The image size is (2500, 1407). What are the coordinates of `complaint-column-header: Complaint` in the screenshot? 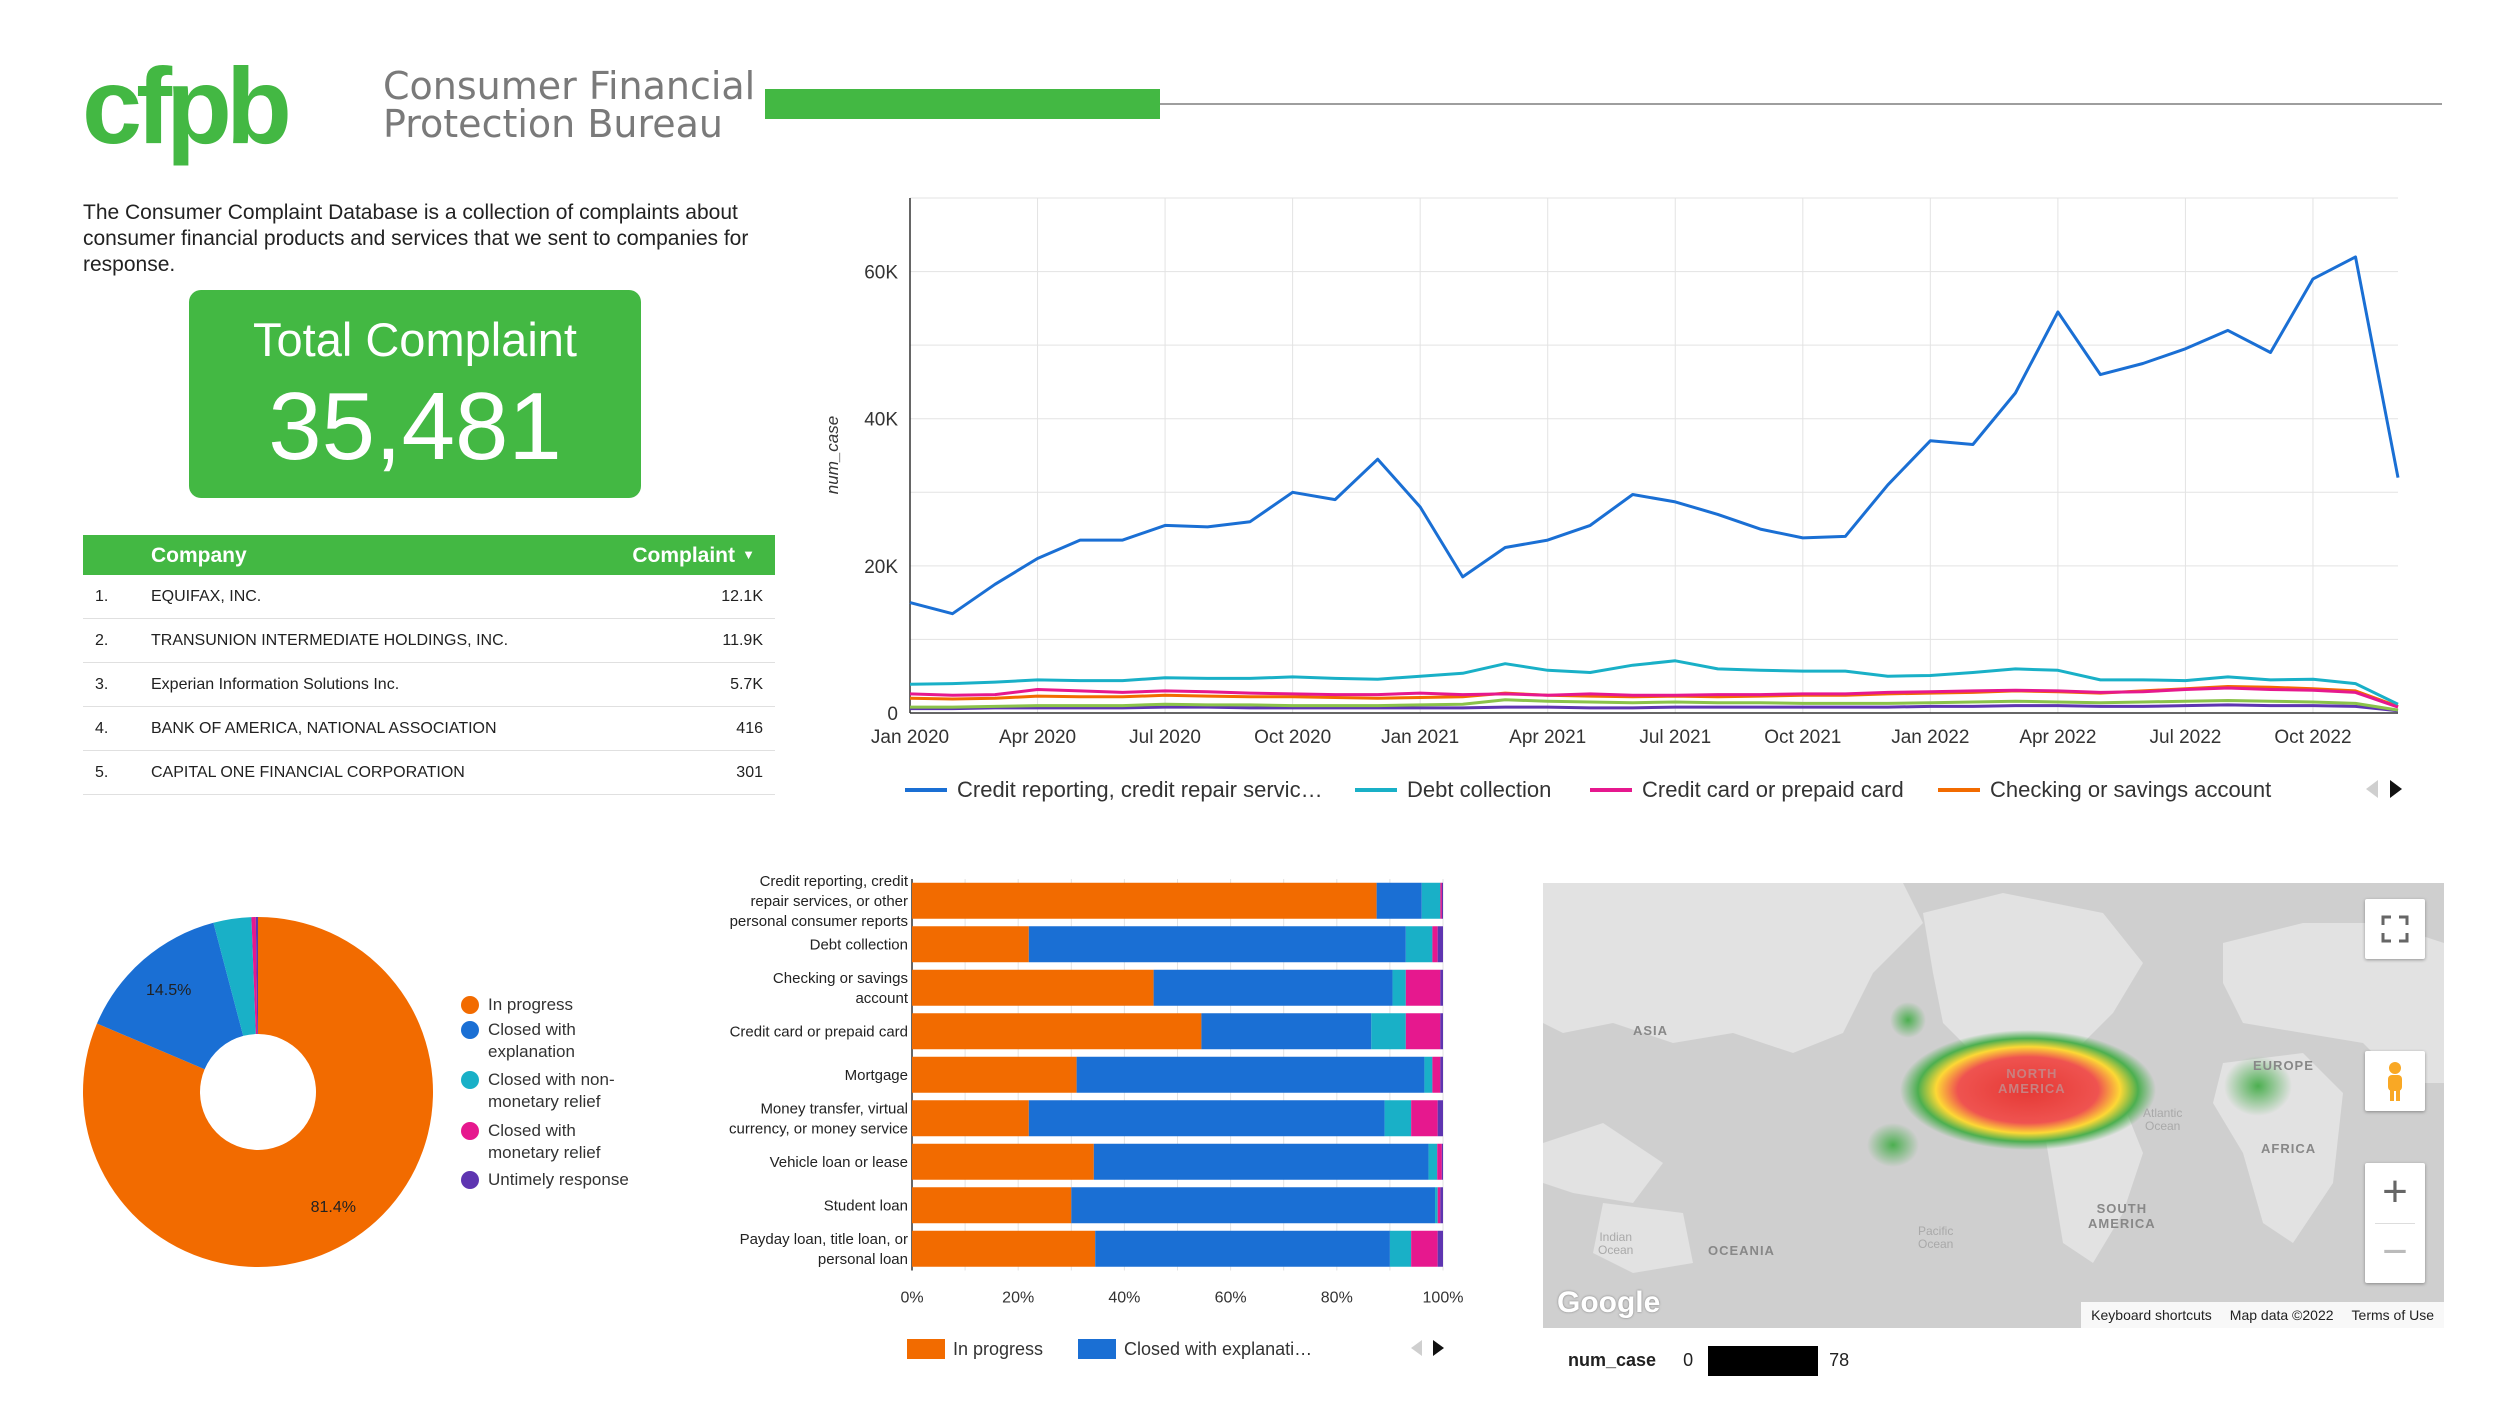 It's located at (683, 556).